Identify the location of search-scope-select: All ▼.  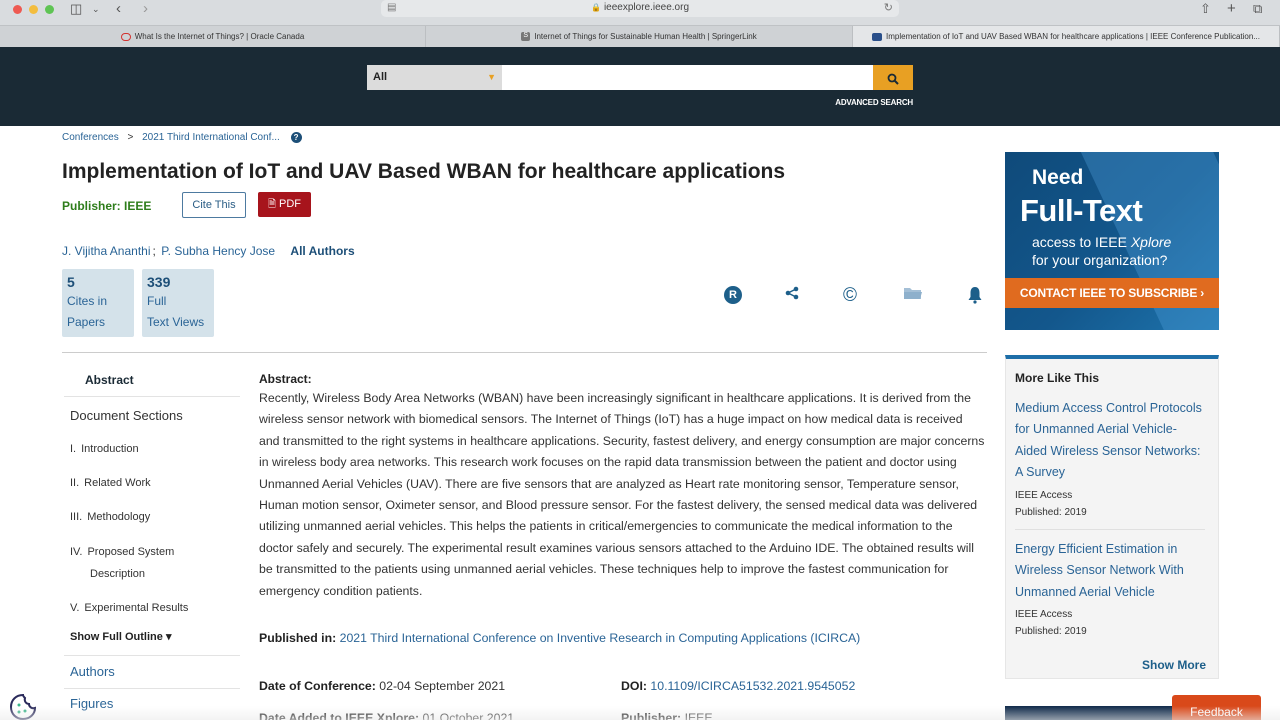
(434, 77).